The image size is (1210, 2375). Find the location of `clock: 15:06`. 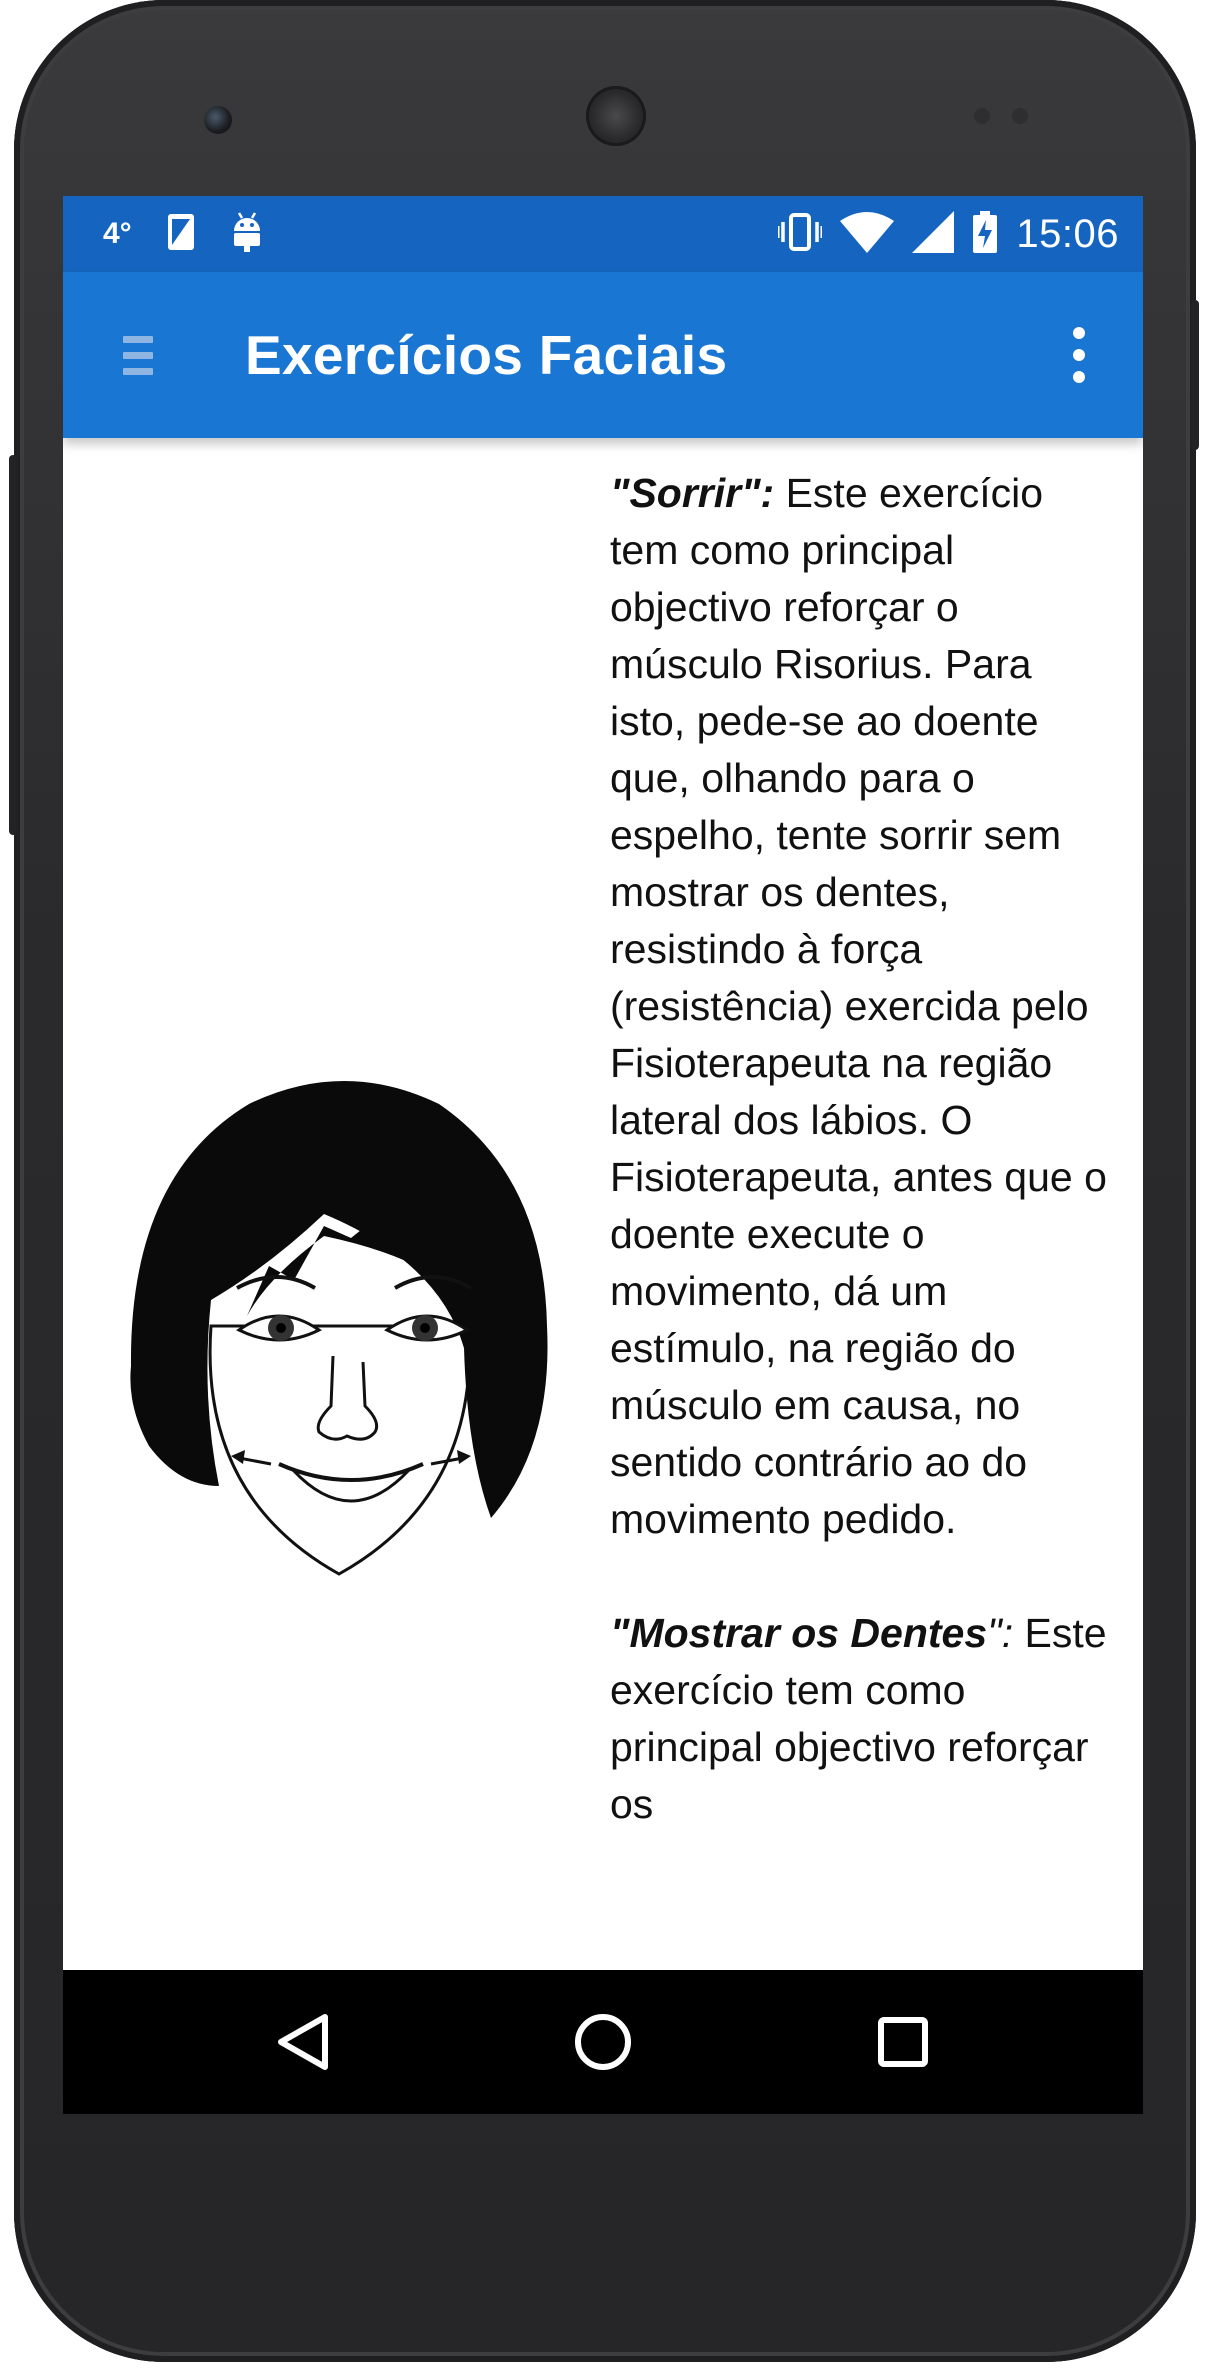

clock: 15:06 is located at coordinates (1067, 233).